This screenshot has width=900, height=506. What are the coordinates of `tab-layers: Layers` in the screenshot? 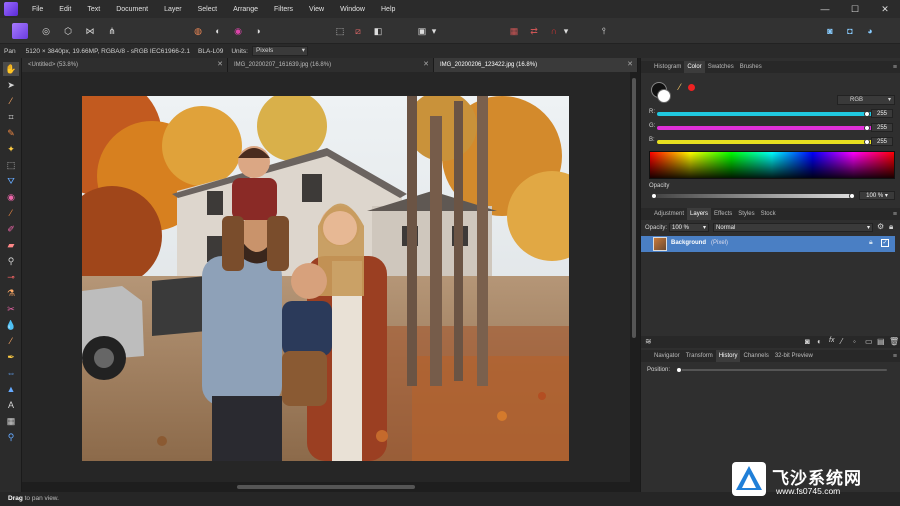 It's located at (699, 214).